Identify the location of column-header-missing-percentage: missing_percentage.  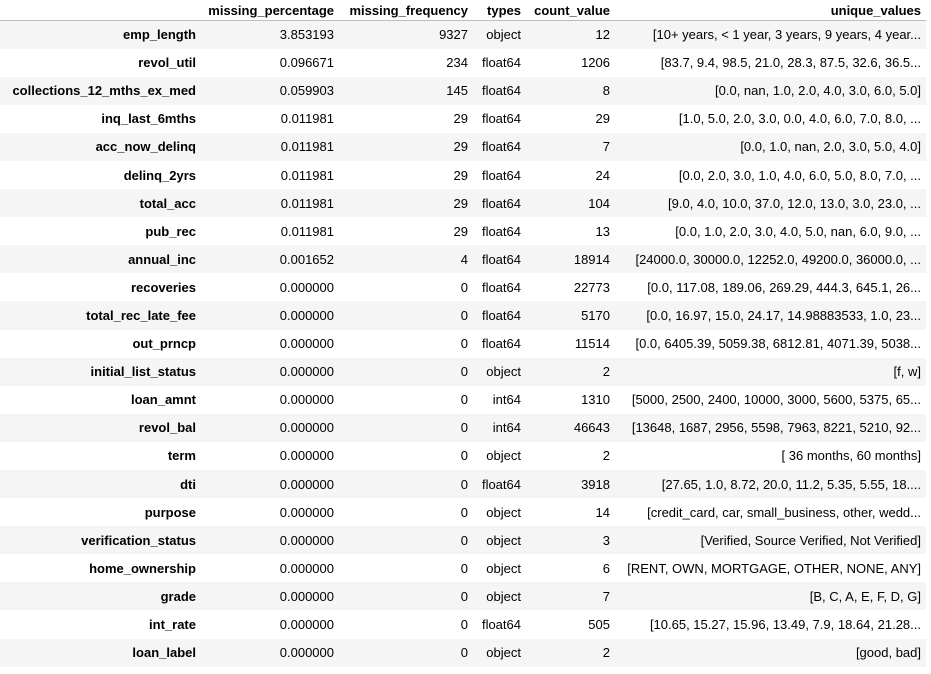
(270, 10).